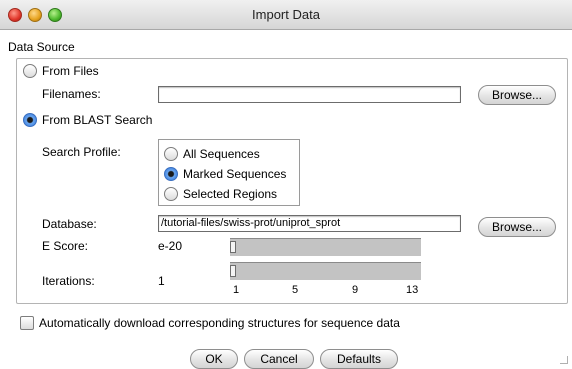 Image resolution: width=572 pixels, height=369 pixels. Describe the element at coordinates (233, 271) in the screenshot. I see `iterations-slider-thumb` at that location.